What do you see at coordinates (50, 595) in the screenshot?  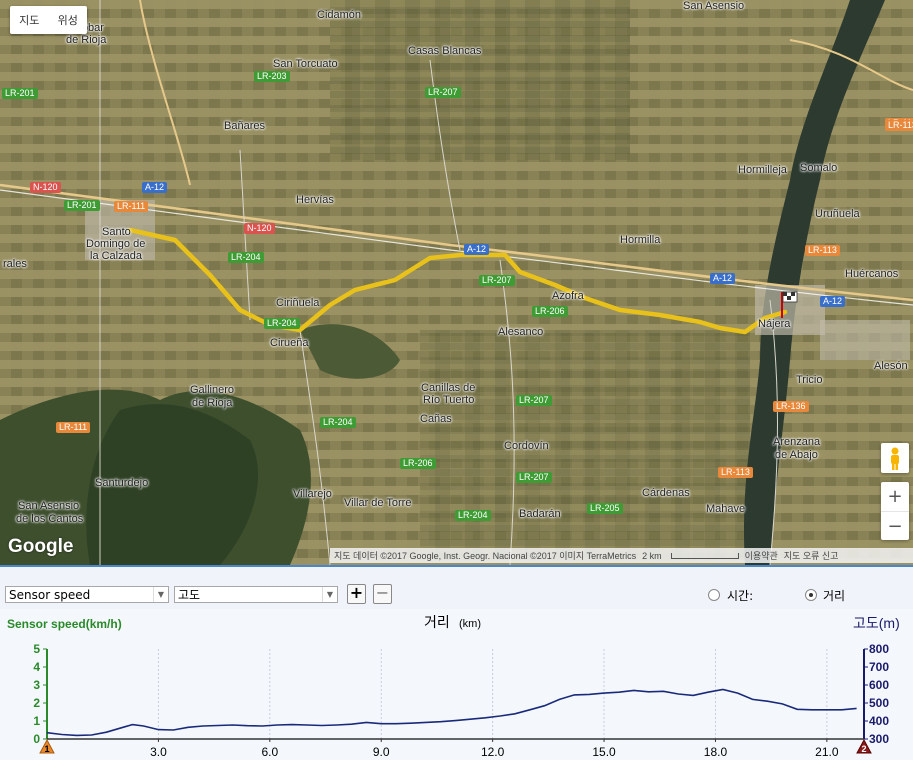 I see `series1-select-value: Sensor speed` at bounding box center [50, 595].